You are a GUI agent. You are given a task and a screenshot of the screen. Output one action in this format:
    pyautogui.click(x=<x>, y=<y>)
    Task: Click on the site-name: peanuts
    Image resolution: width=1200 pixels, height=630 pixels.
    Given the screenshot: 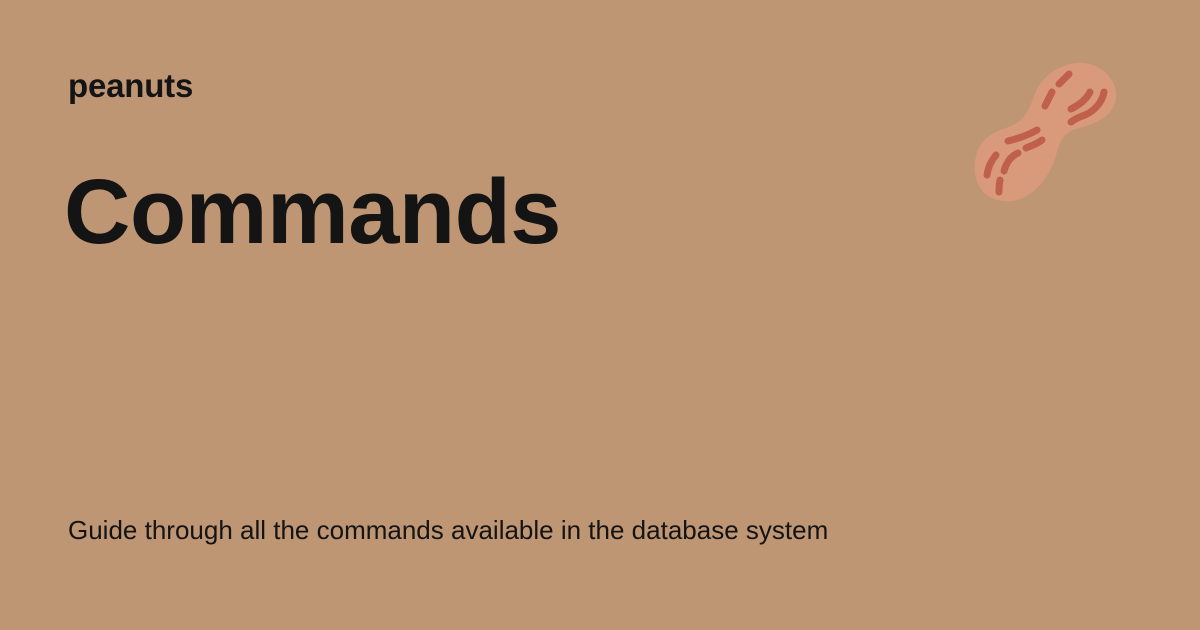 What is the action you would take?
    pyautogui.click(x=131, y=85)
    